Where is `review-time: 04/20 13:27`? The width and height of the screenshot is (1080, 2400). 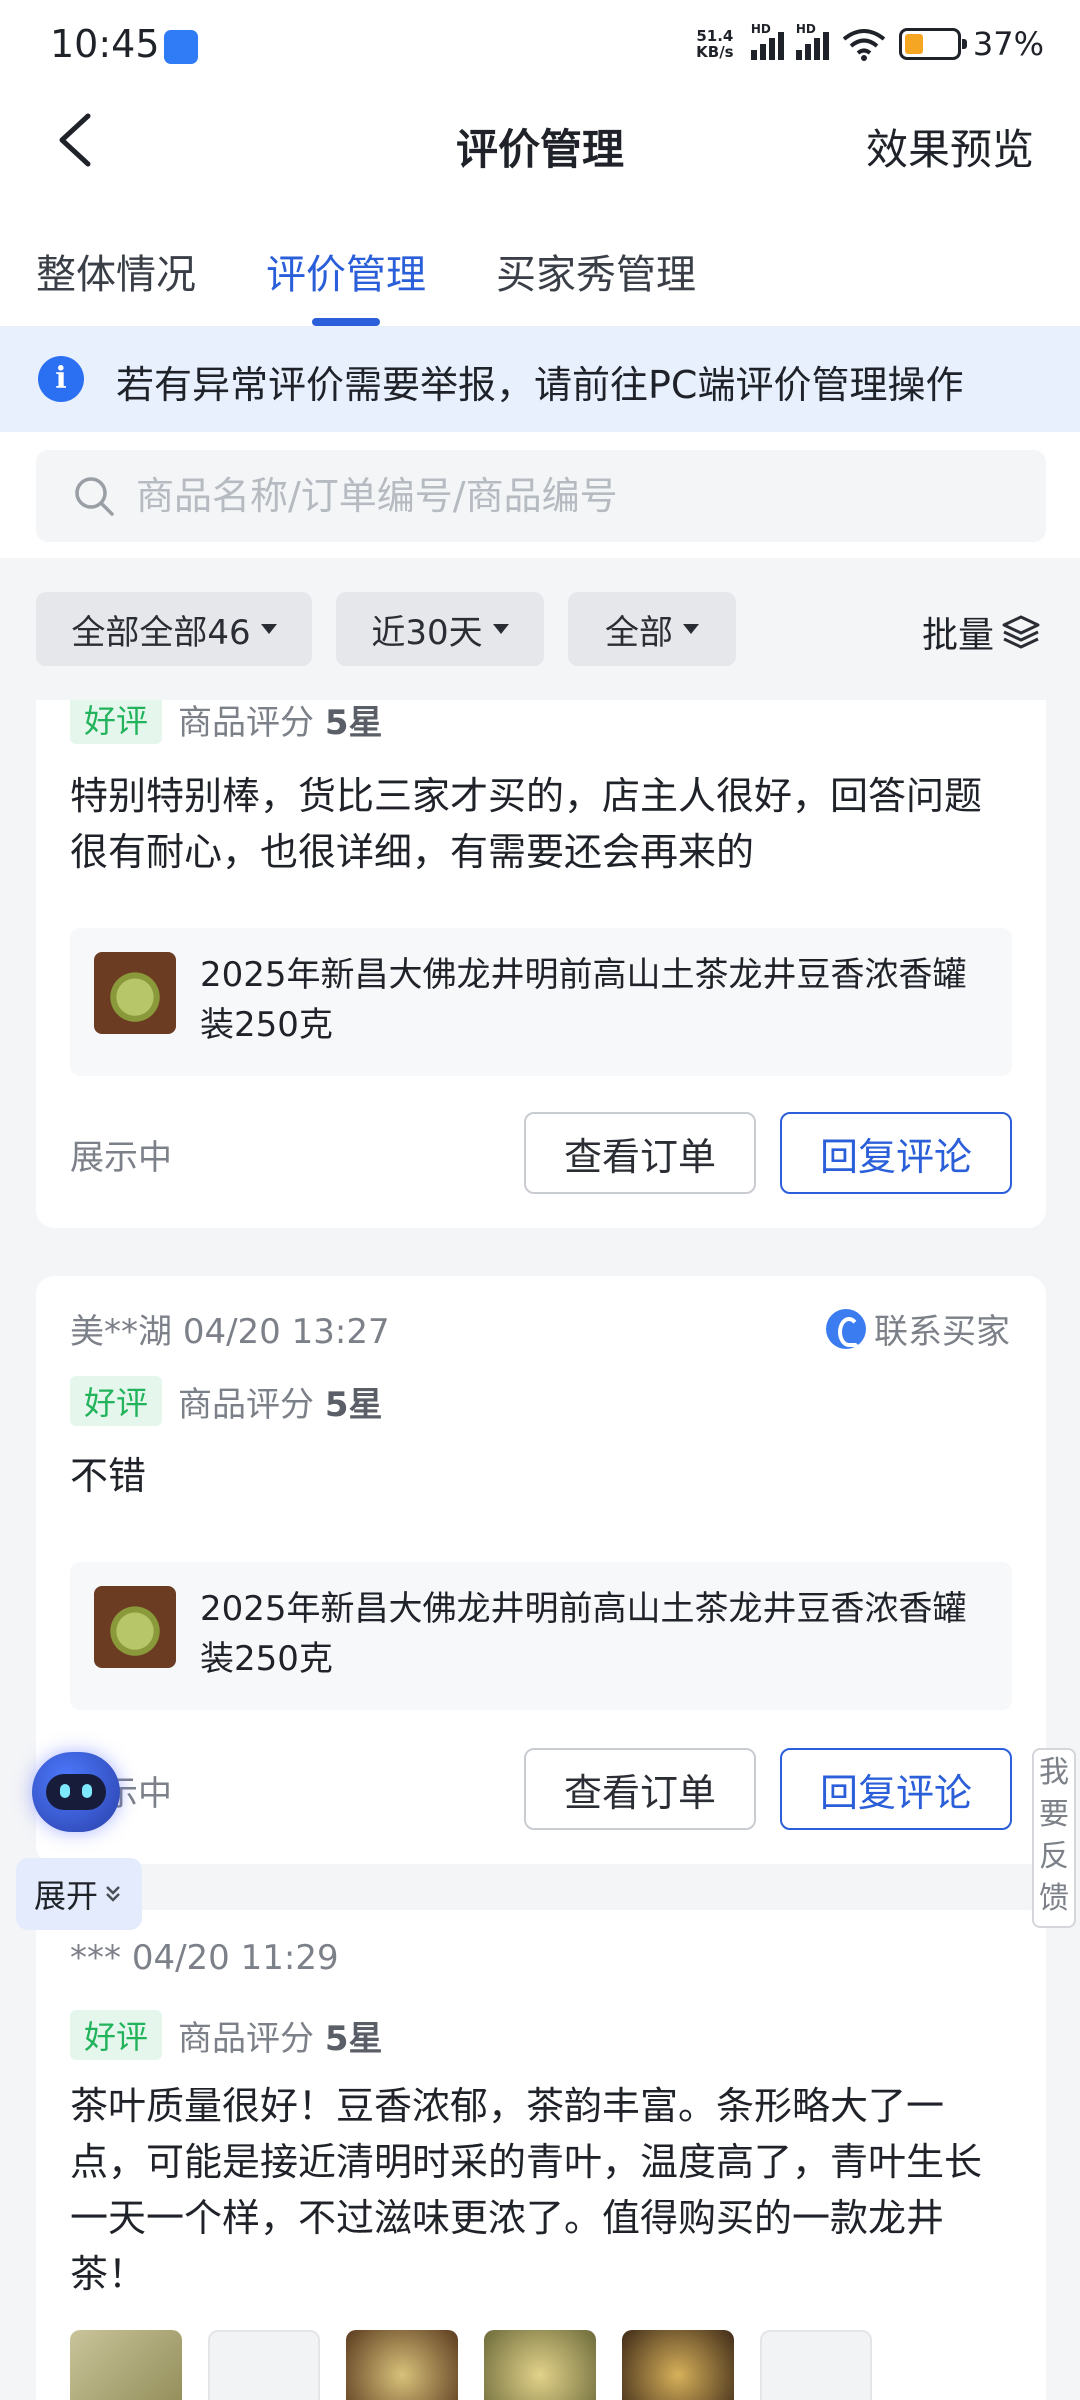
review-time: 04/20 13:27 is located at coordinates (286, 1332).